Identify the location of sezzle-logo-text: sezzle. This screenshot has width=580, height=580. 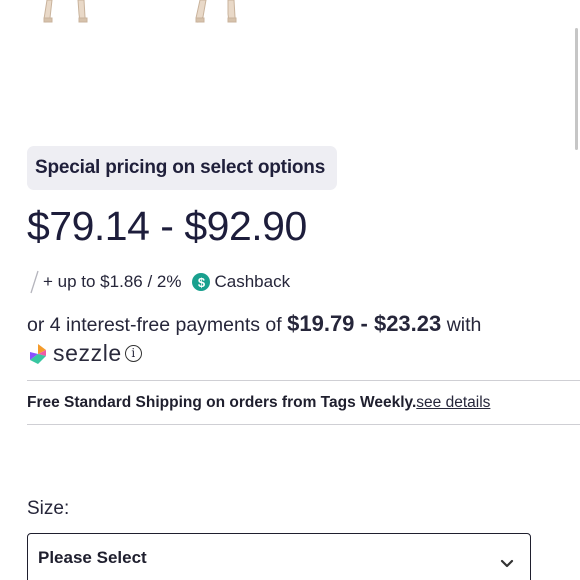
(87, 353).